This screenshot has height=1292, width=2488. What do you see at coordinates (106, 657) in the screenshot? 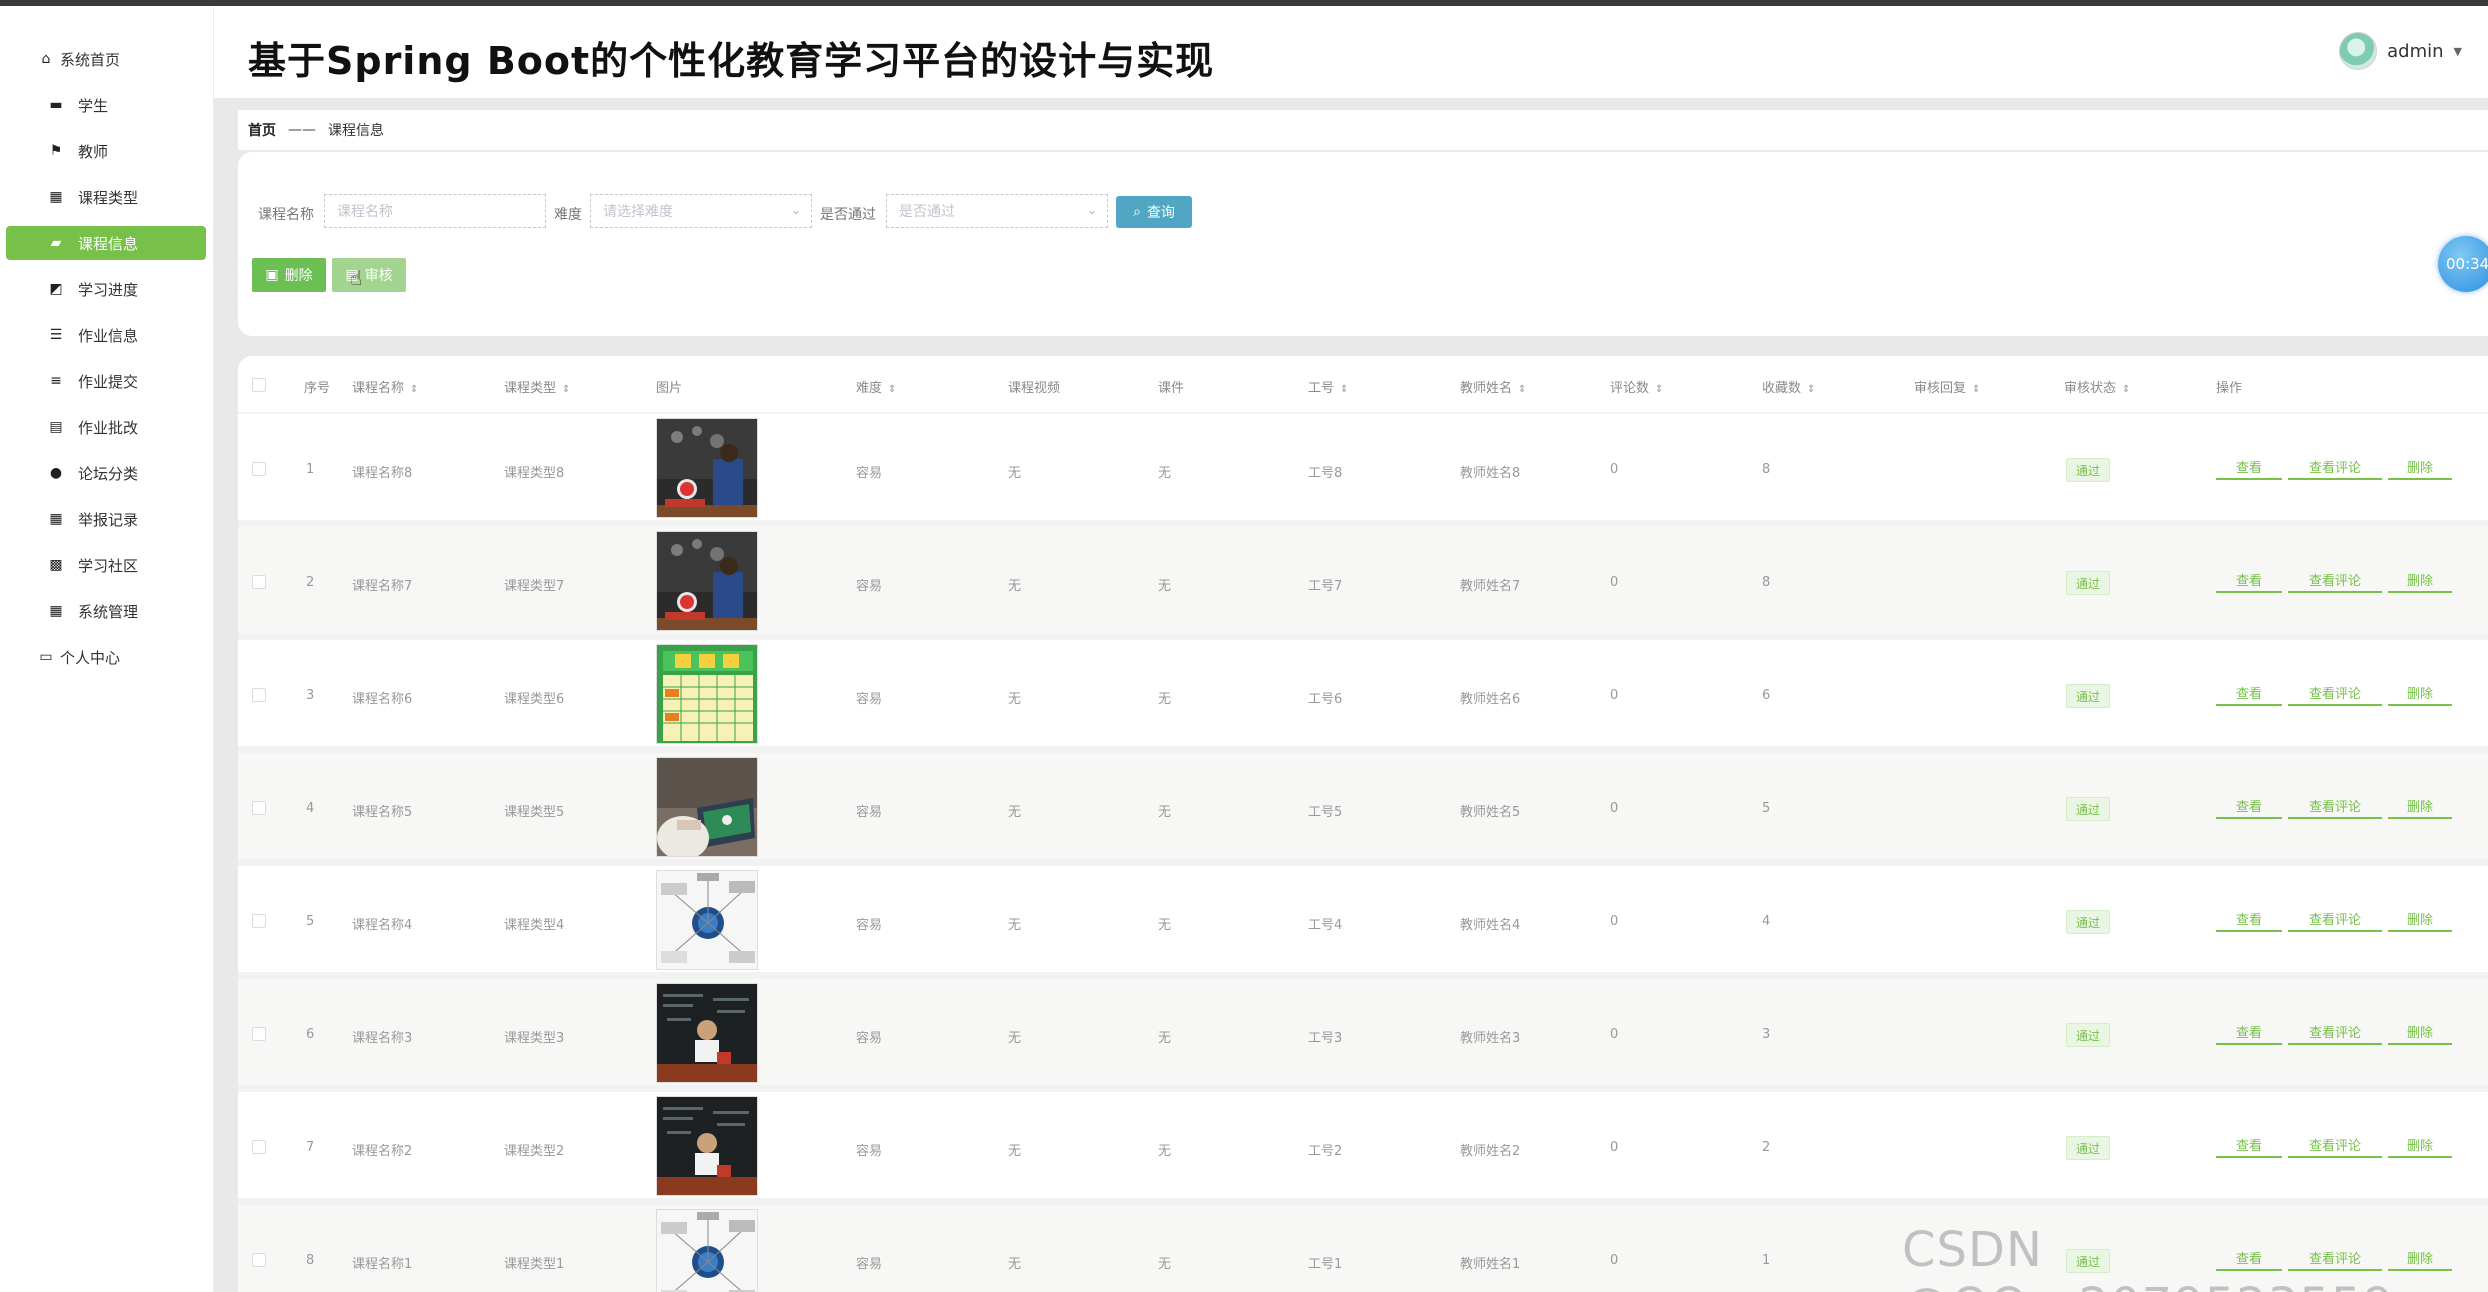
I see `sidebar-item-13: ▭ 个人中心` at bounding box center [106, 657].